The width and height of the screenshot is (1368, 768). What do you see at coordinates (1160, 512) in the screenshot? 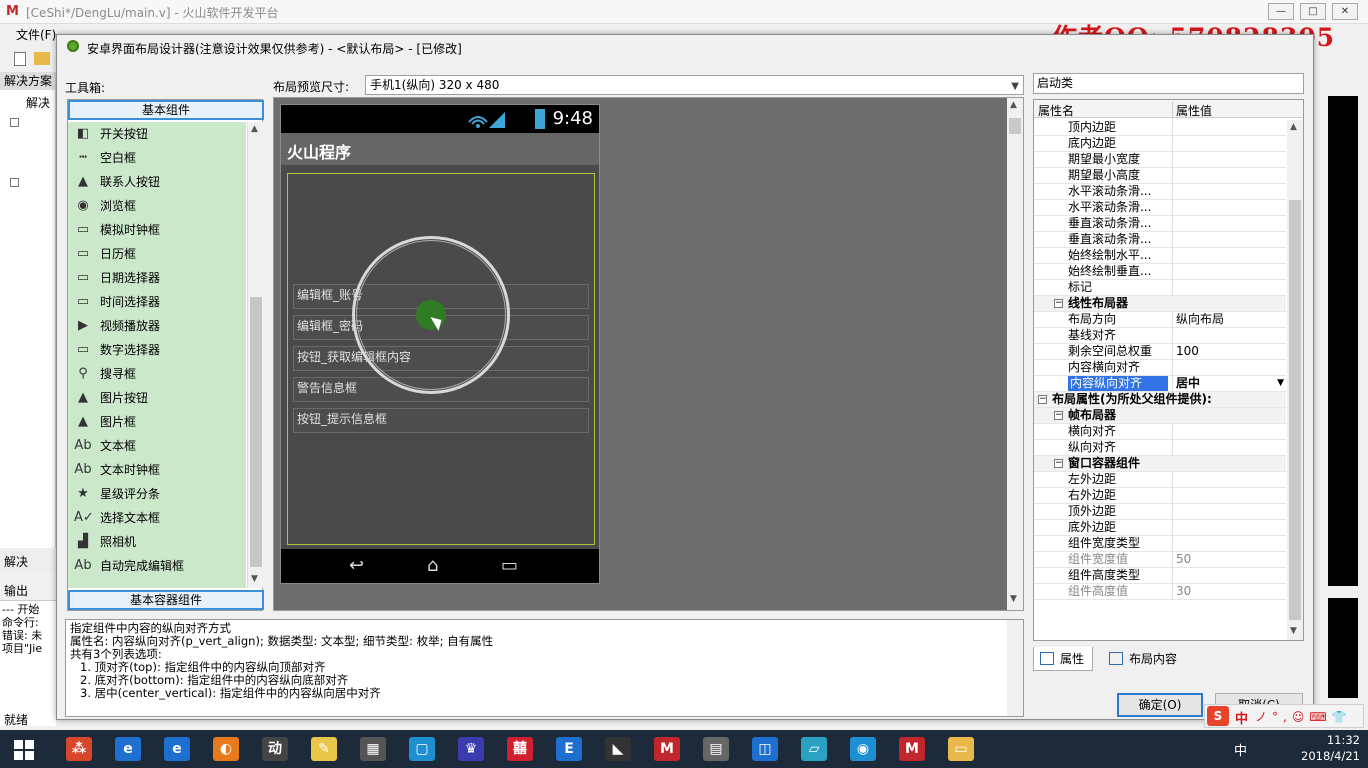
I see `property-row: 顶外边距` at bounding box center [1160, 512].